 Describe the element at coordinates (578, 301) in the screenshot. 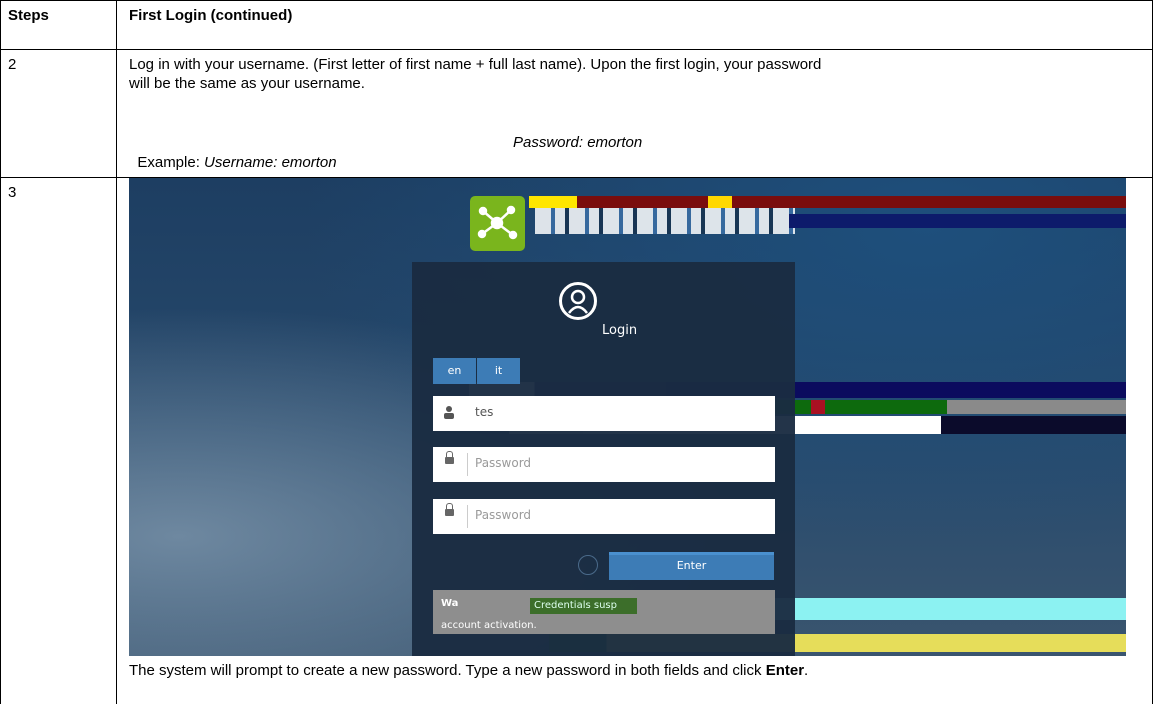

I see `user-circle-icon` at that location.